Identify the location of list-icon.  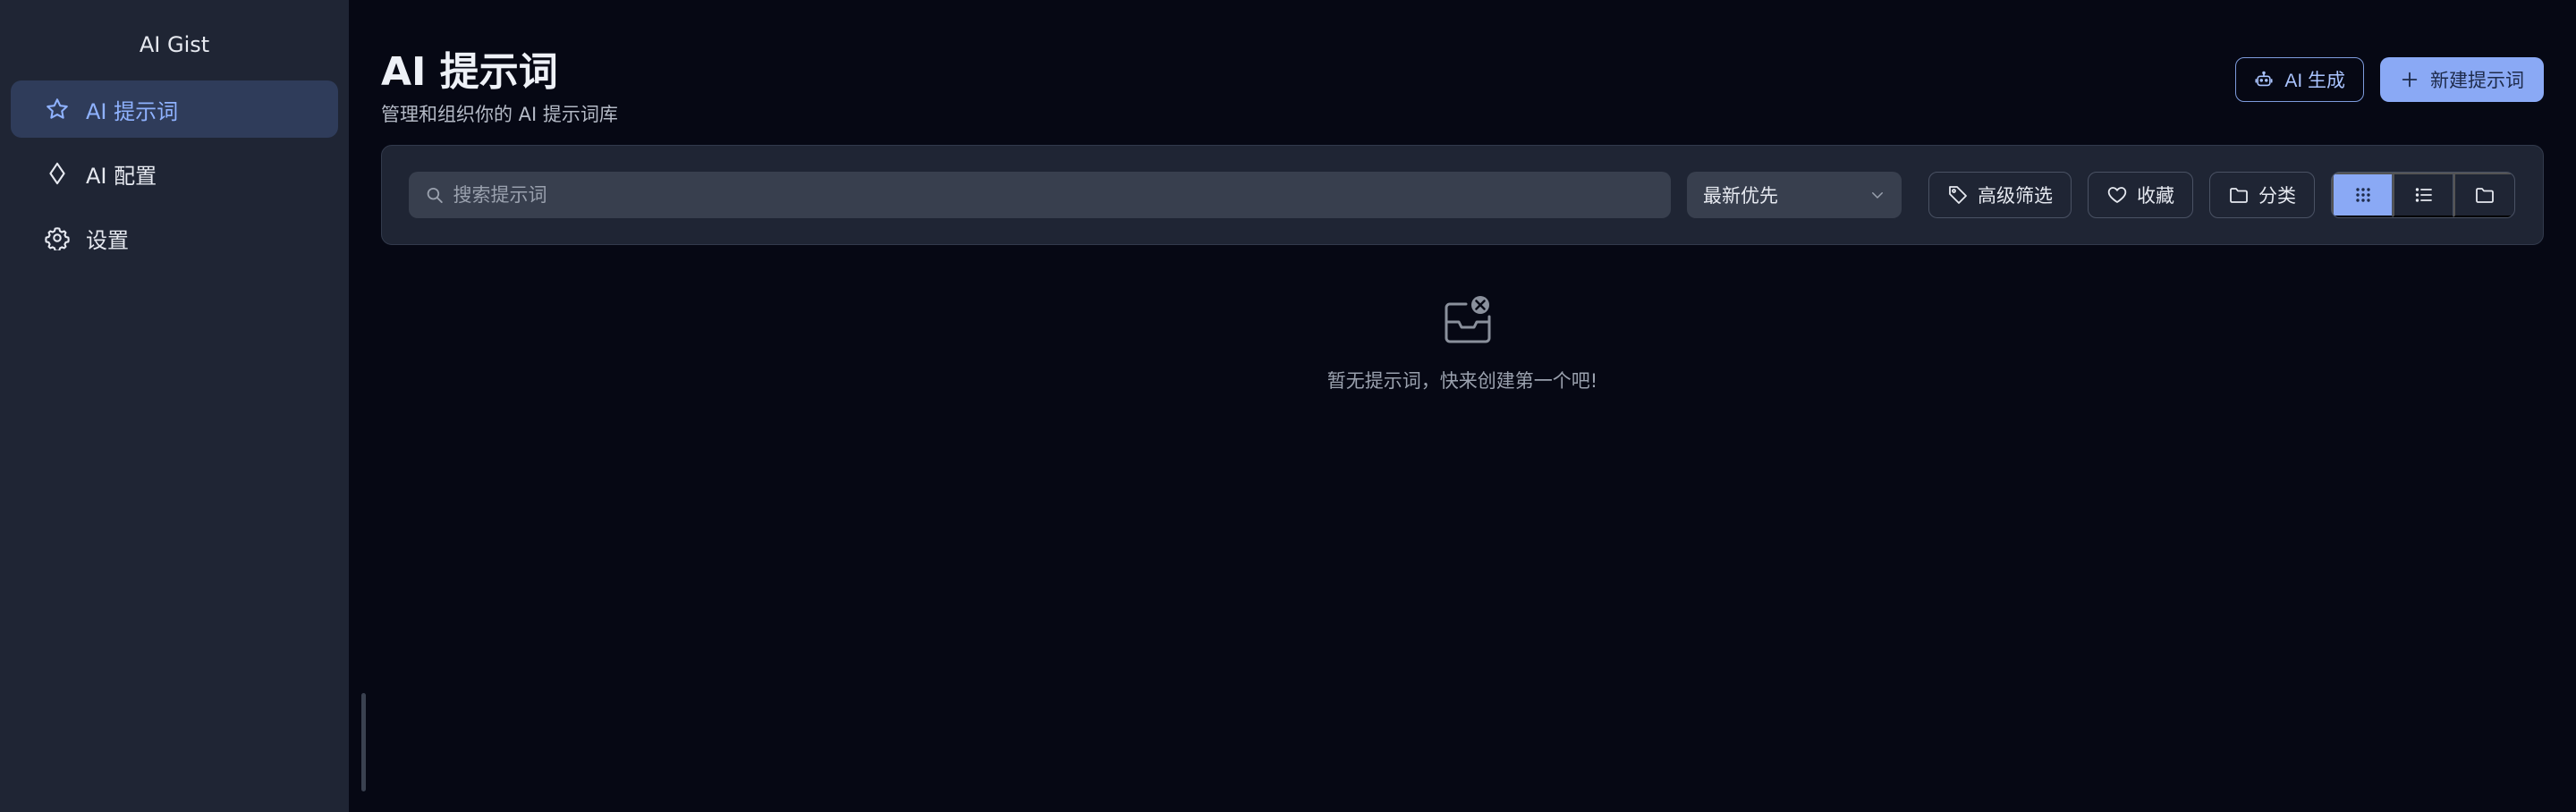
(2423, 195).